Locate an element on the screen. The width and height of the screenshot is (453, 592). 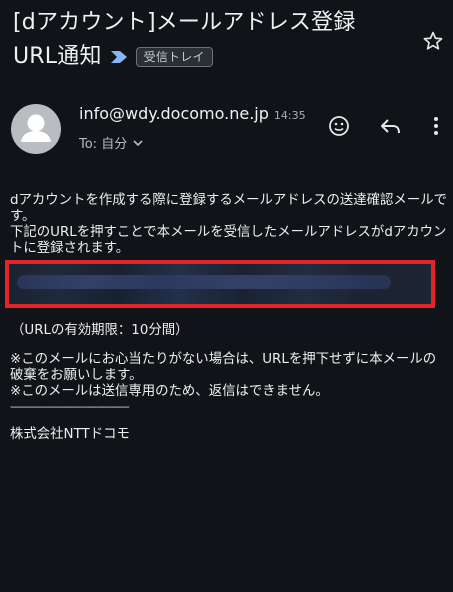
subject-line-2: URL通知 受信トレイ is located at coordinates (213, 57).